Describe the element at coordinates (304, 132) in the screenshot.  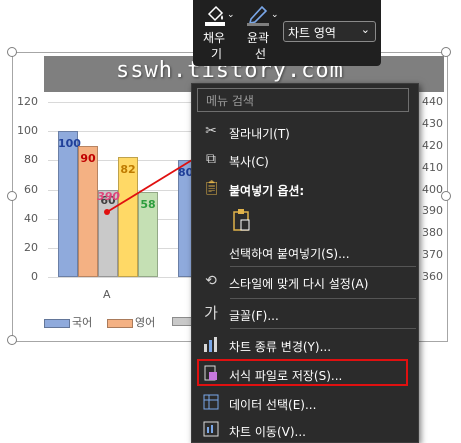
I see `menu-item-cut: ✂ 잘라내기(T)` at that location.